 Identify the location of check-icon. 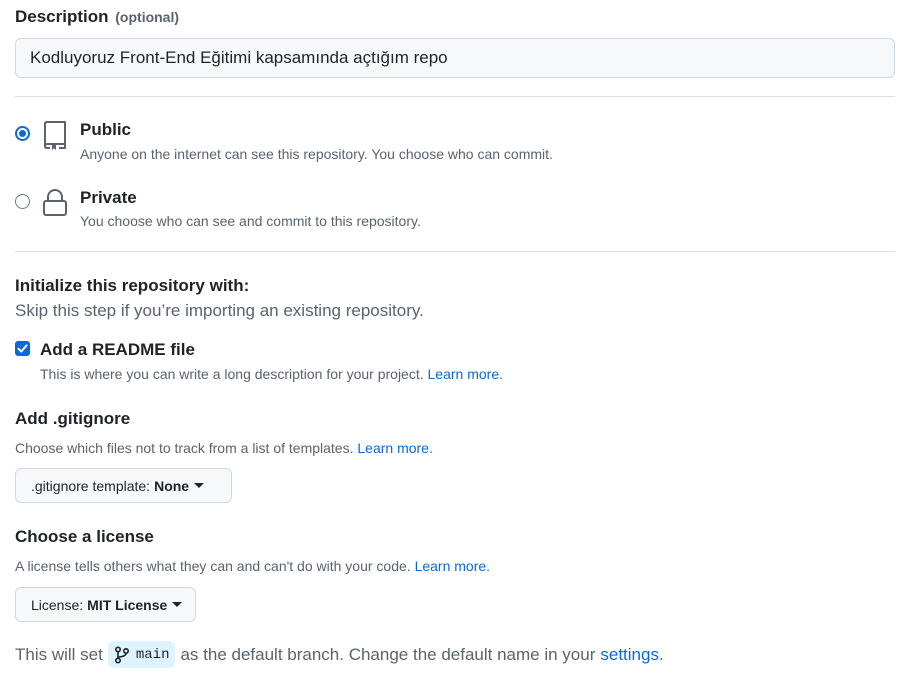
(22, 348).